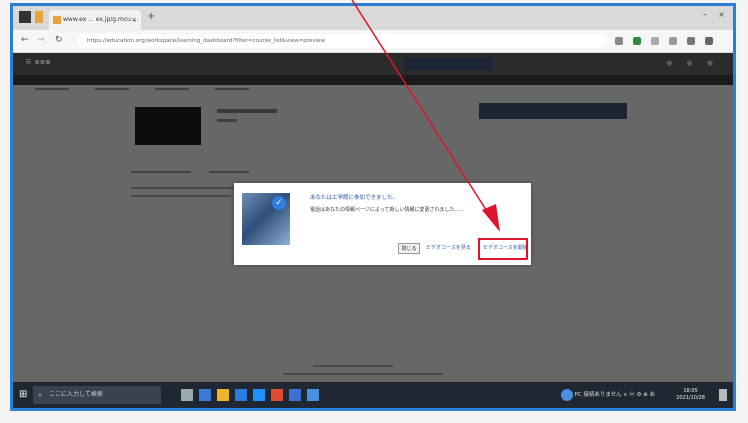  Describe the element at coordinates (25, 17) in the screenshot. I see `sidebar-toggle-icon` at that location.